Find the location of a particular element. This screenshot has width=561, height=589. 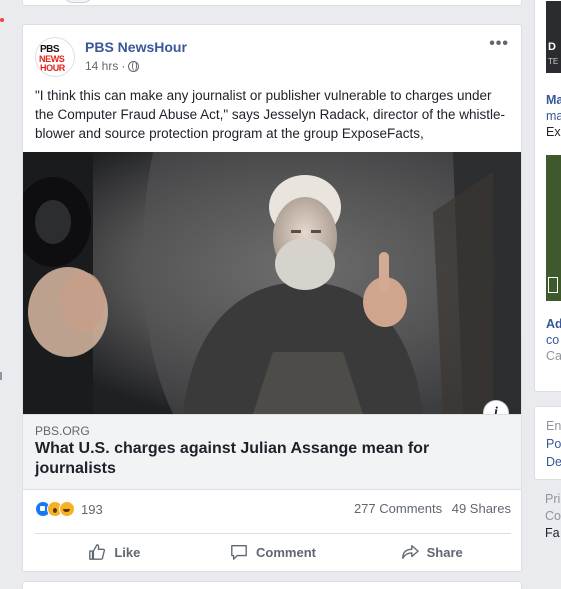

reactions-summary: 193 is located at coordinates (69, 509).